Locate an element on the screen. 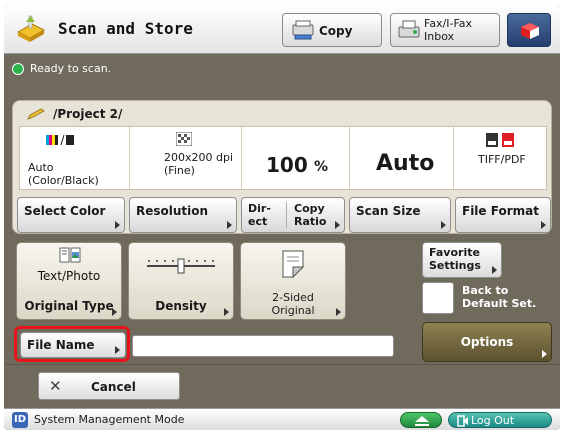 The image size is (564, 434). two-sided-label: 2-Sided Original is located at coordinates (293, 304).